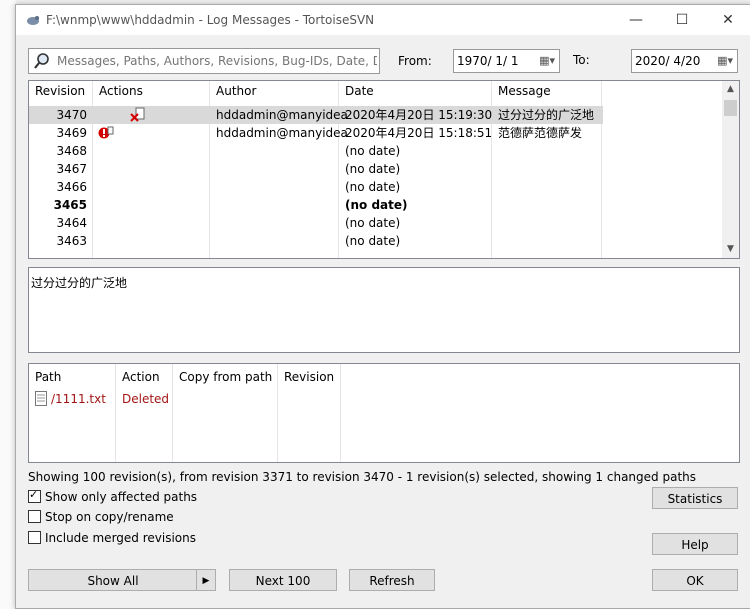 This screenshot has height=609, width=750. What do you see at coordinates (41, 61) in the screenshot?
I see `search-icon` at bounding box center [41, 61].